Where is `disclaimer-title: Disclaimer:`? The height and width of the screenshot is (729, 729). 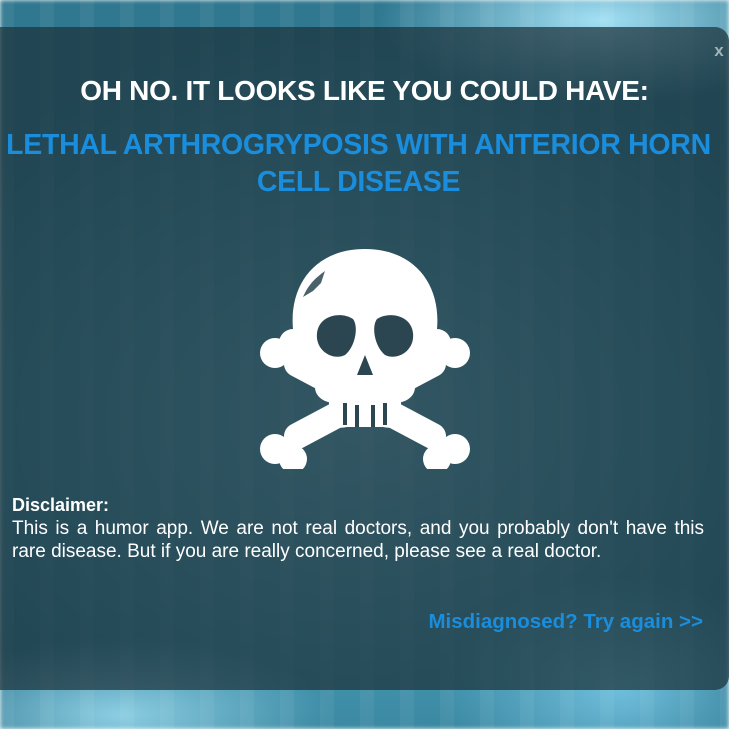 disclaimer-title: Disclaimer: is located at coordinates (61, 505).